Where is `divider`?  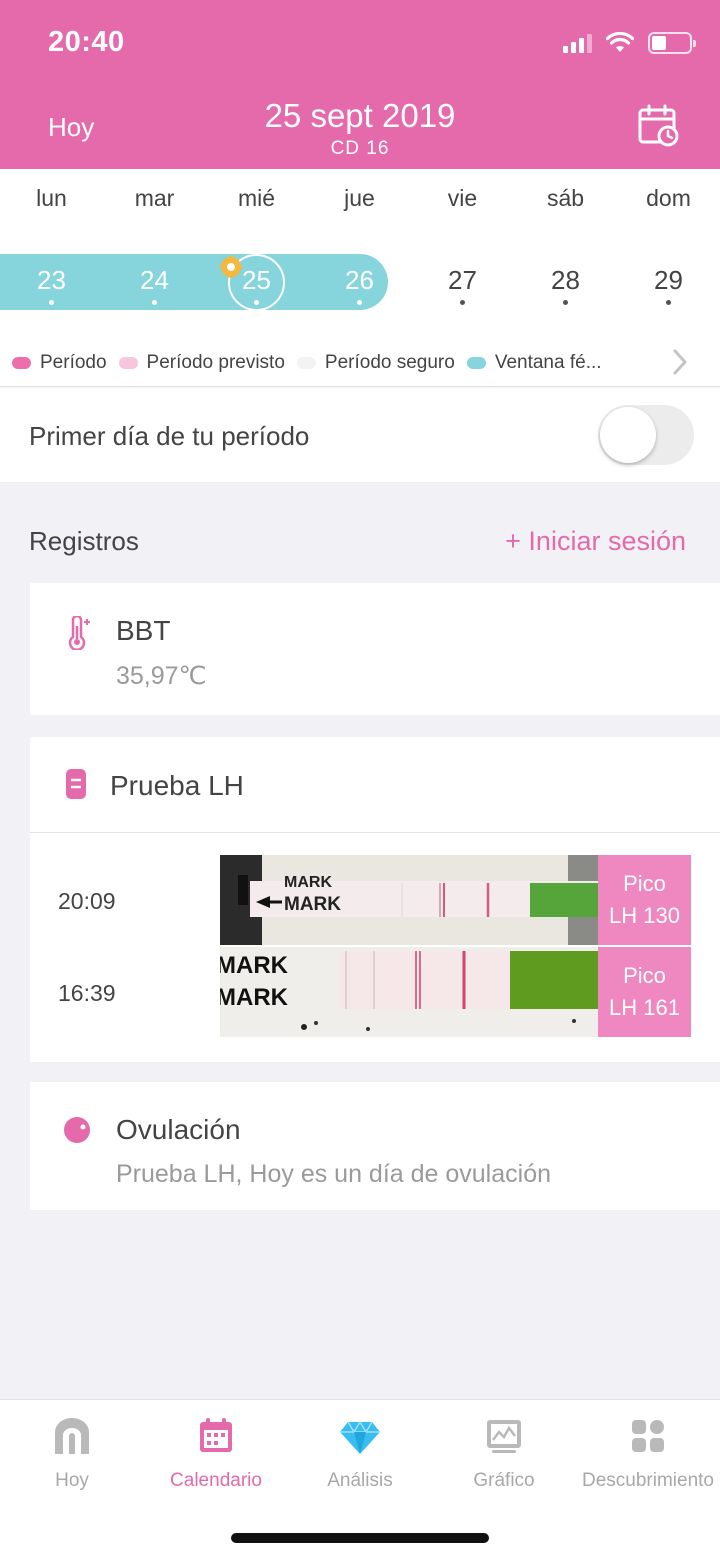 divider is located at coordinates (375, 832).